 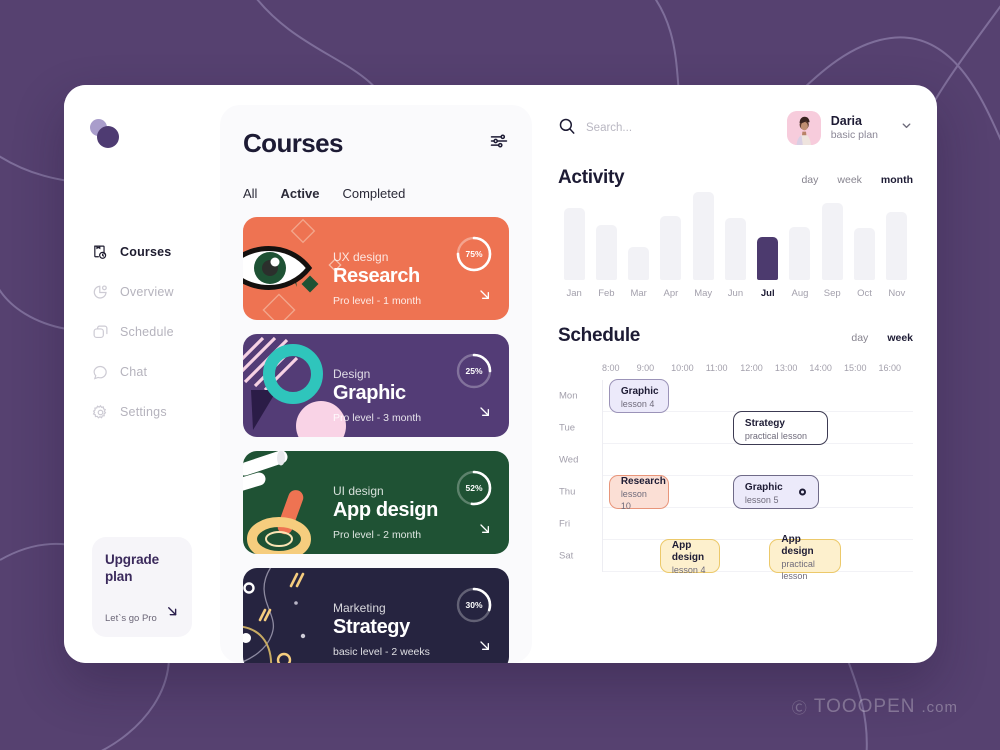 I want to click on tab-active: Active, so click(x=299, y=193).